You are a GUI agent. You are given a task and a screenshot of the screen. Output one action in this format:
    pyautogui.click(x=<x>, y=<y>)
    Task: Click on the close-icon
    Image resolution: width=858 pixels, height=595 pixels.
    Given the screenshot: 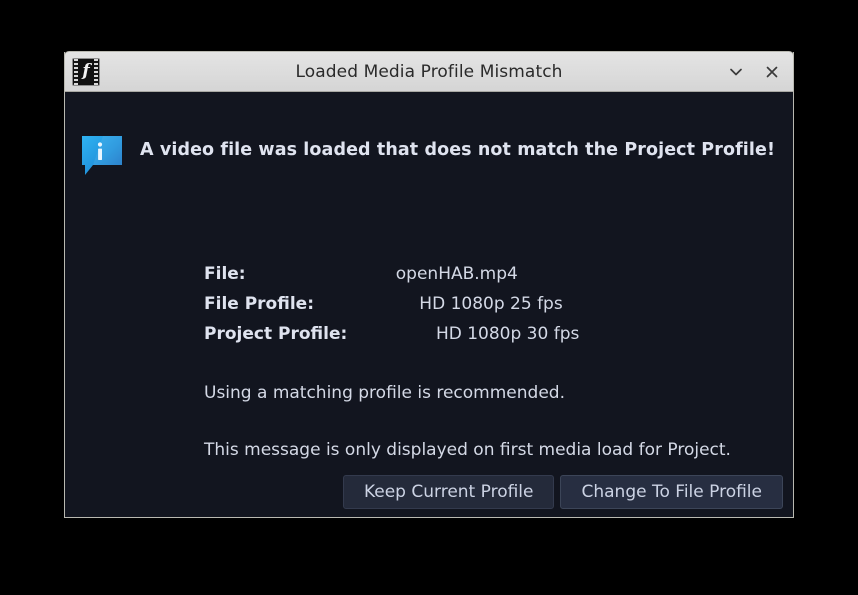 What is the action you would take?
    pyautogui.click(x=772, y=72)
    